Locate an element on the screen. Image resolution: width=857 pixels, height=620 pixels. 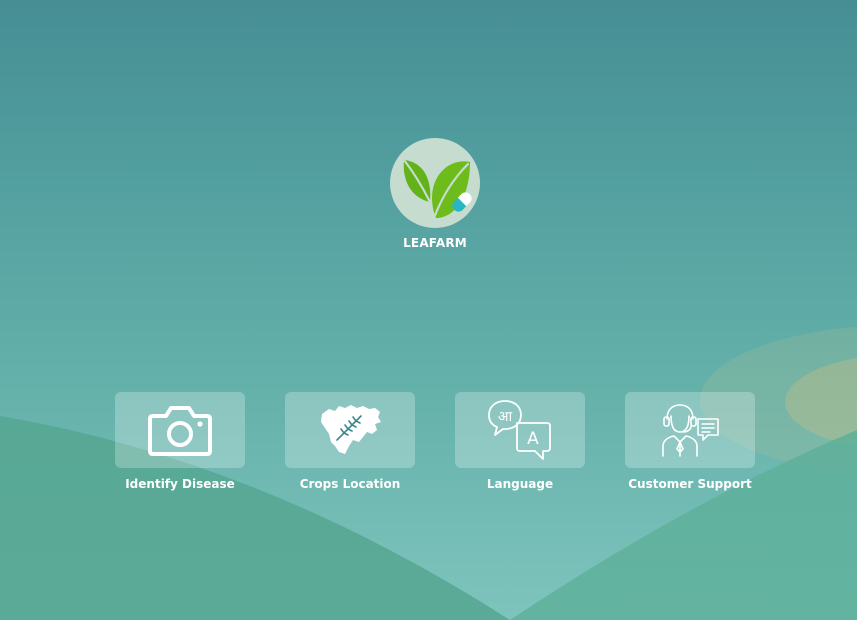
customer-support-tile is located at coordinates (690, 430).